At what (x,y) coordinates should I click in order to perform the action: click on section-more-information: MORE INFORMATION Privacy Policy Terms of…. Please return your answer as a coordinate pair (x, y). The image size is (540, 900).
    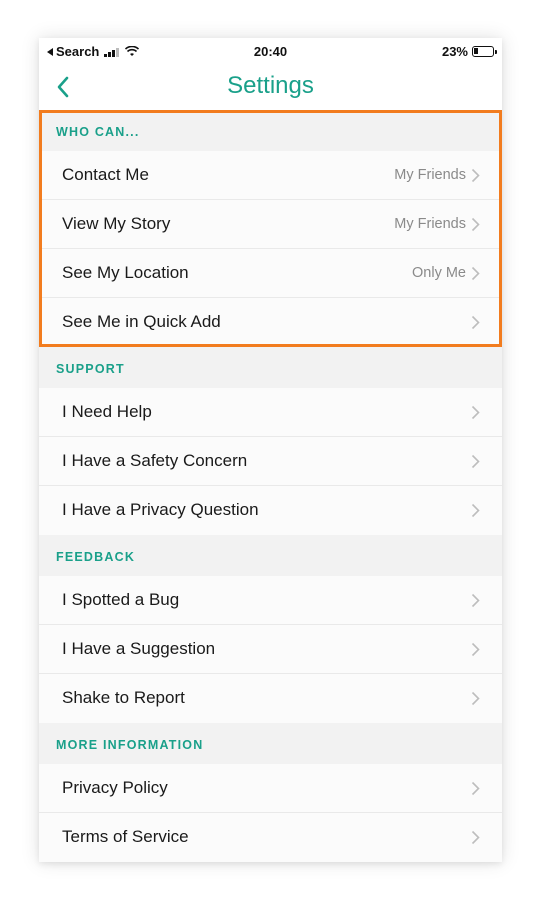
    Looking at the image, I should click on (270, 792).